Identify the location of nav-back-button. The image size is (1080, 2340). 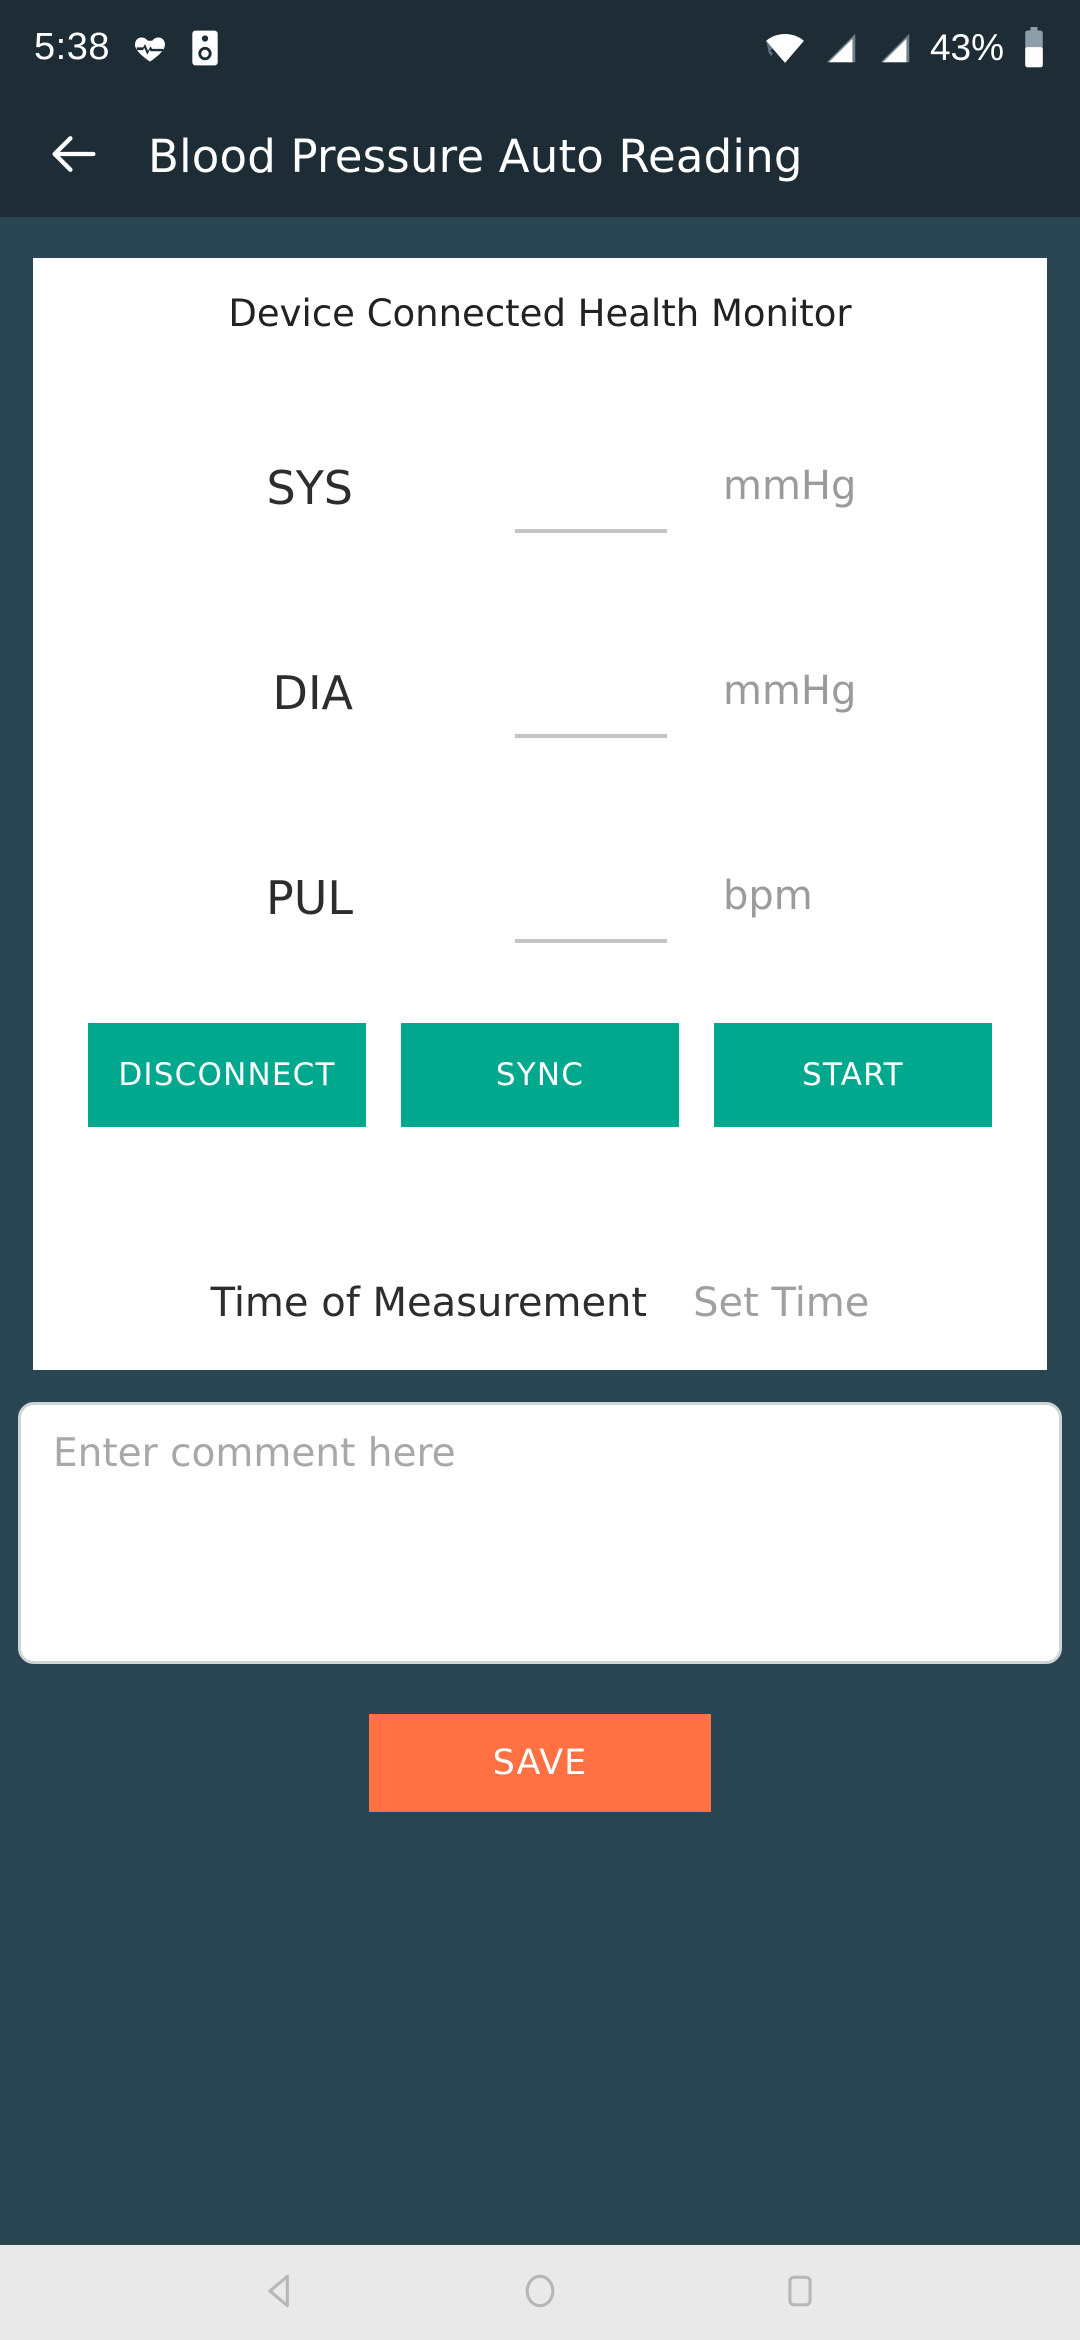
(280, 2293).